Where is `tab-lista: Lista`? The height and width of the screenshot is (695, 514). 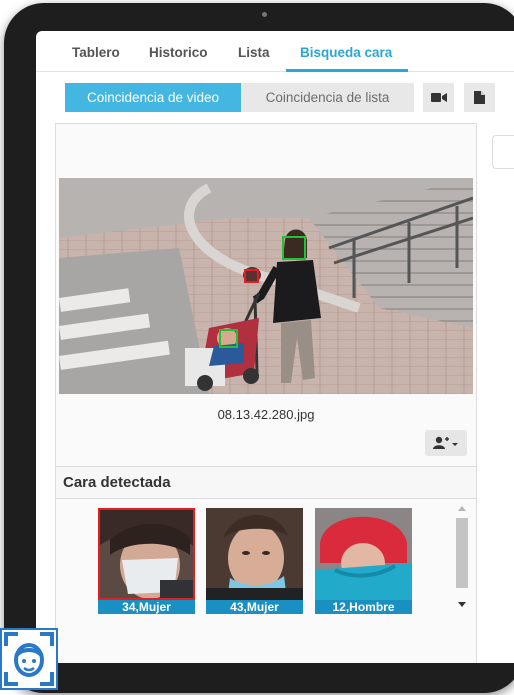
tab-lista: Lista is located at coordinates (254, 52).